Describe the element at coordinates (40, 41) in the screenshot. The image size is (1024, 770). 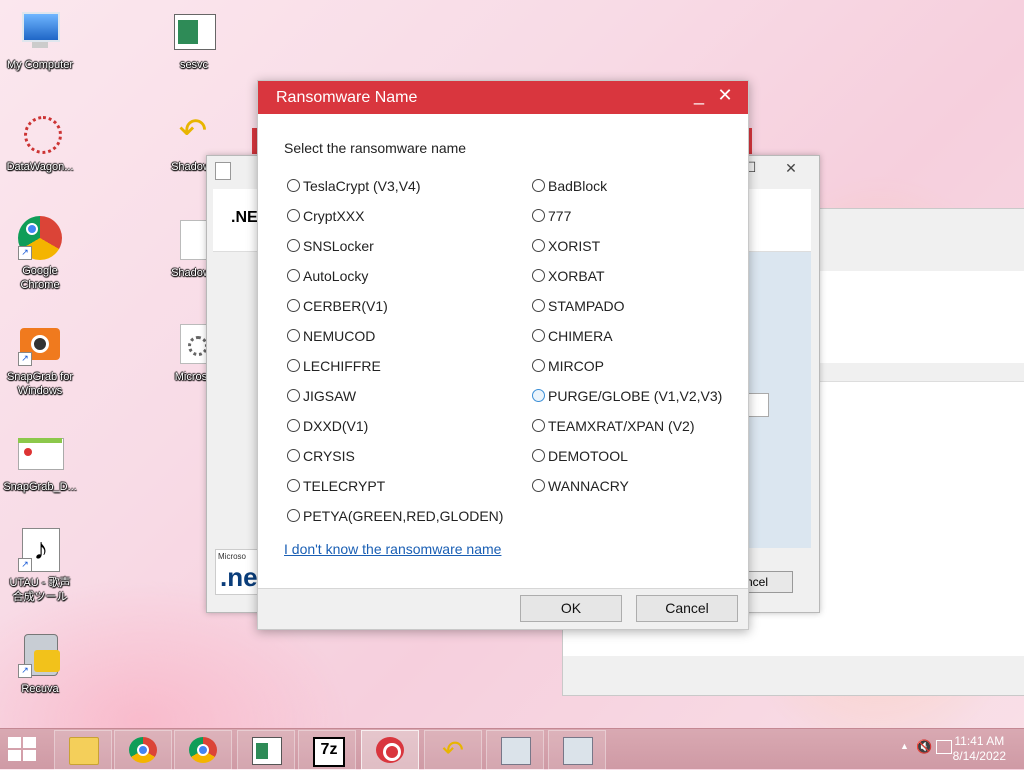
I see `desktop-icon-my-computer: My Computer` at that location.